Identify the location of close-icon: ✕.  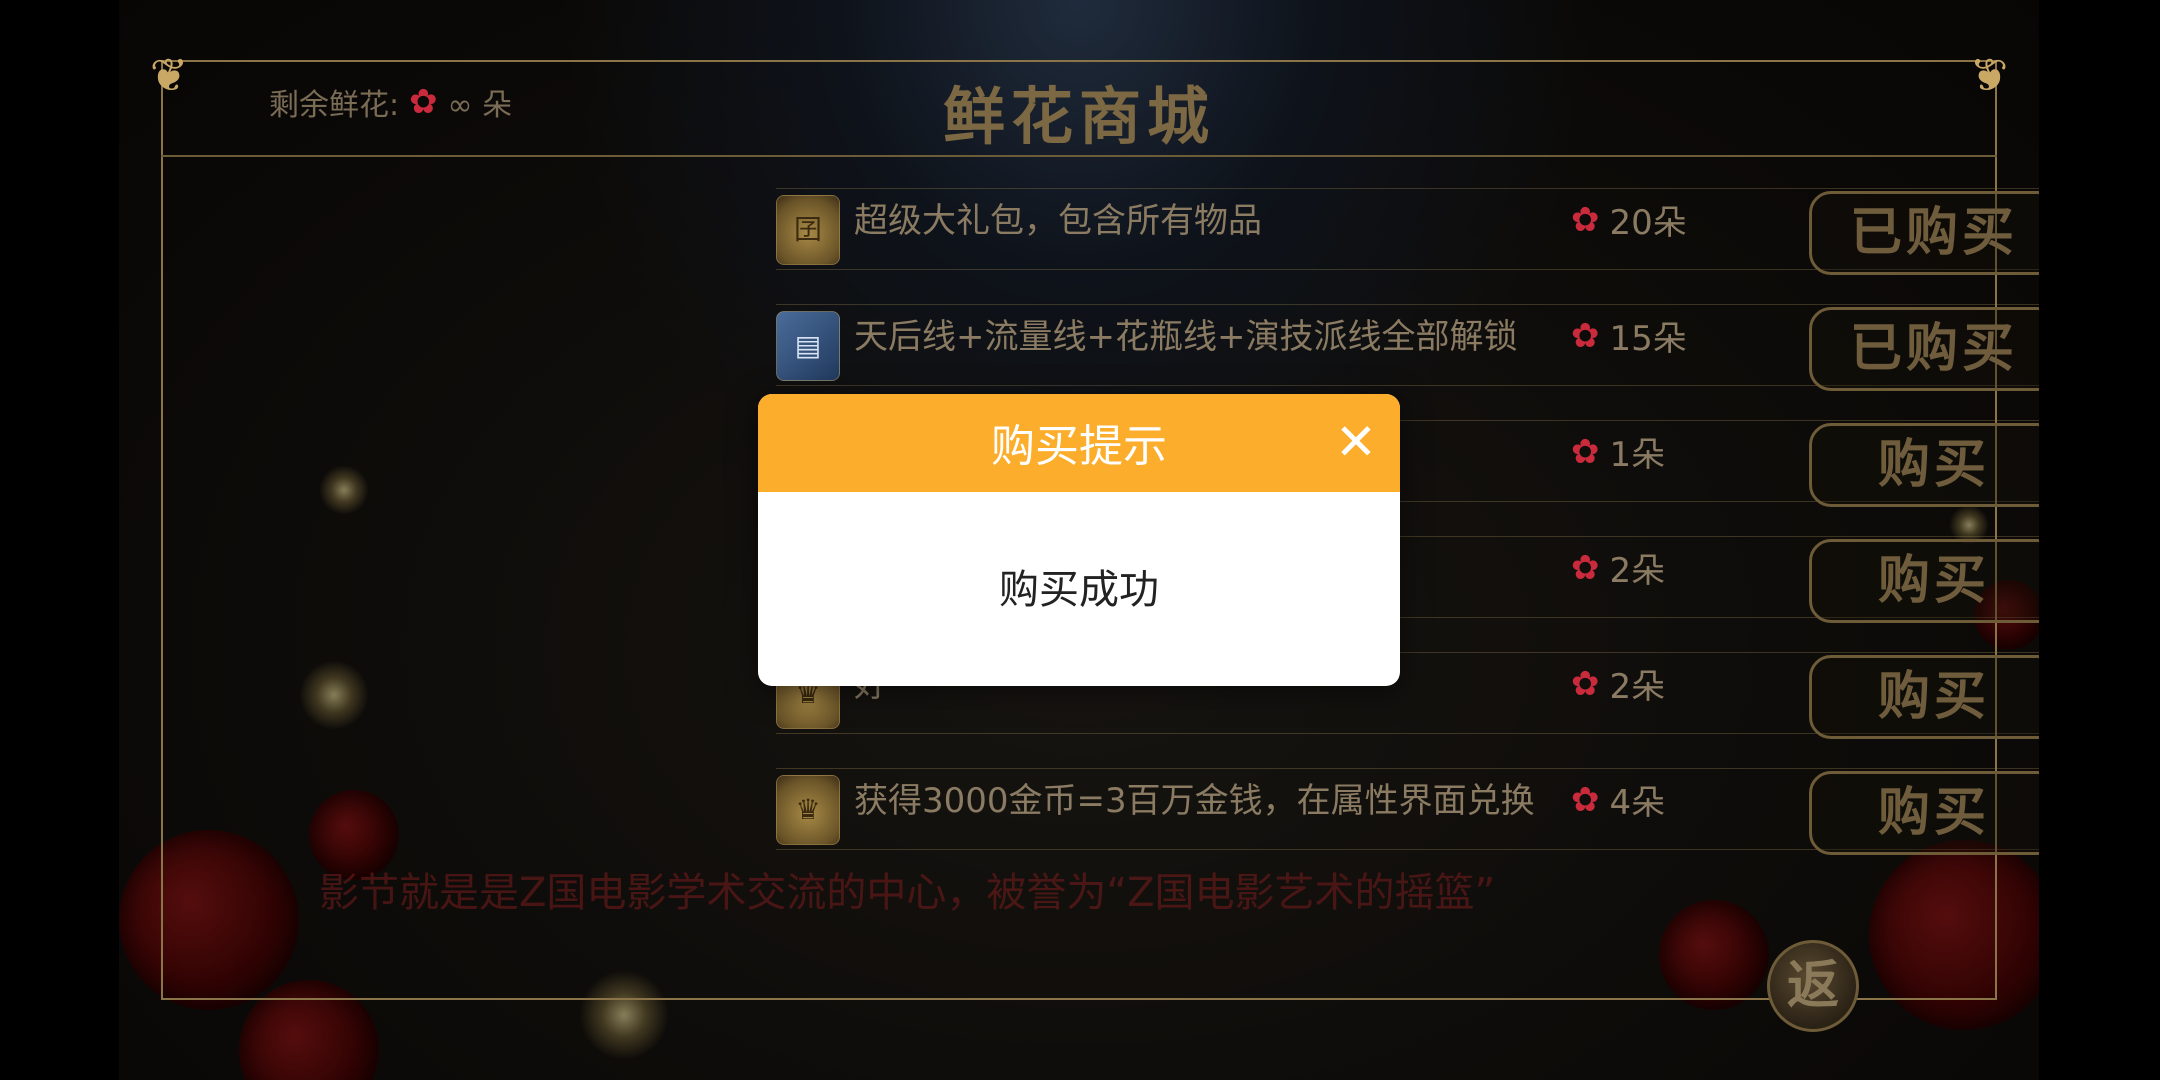
(1356, 442).